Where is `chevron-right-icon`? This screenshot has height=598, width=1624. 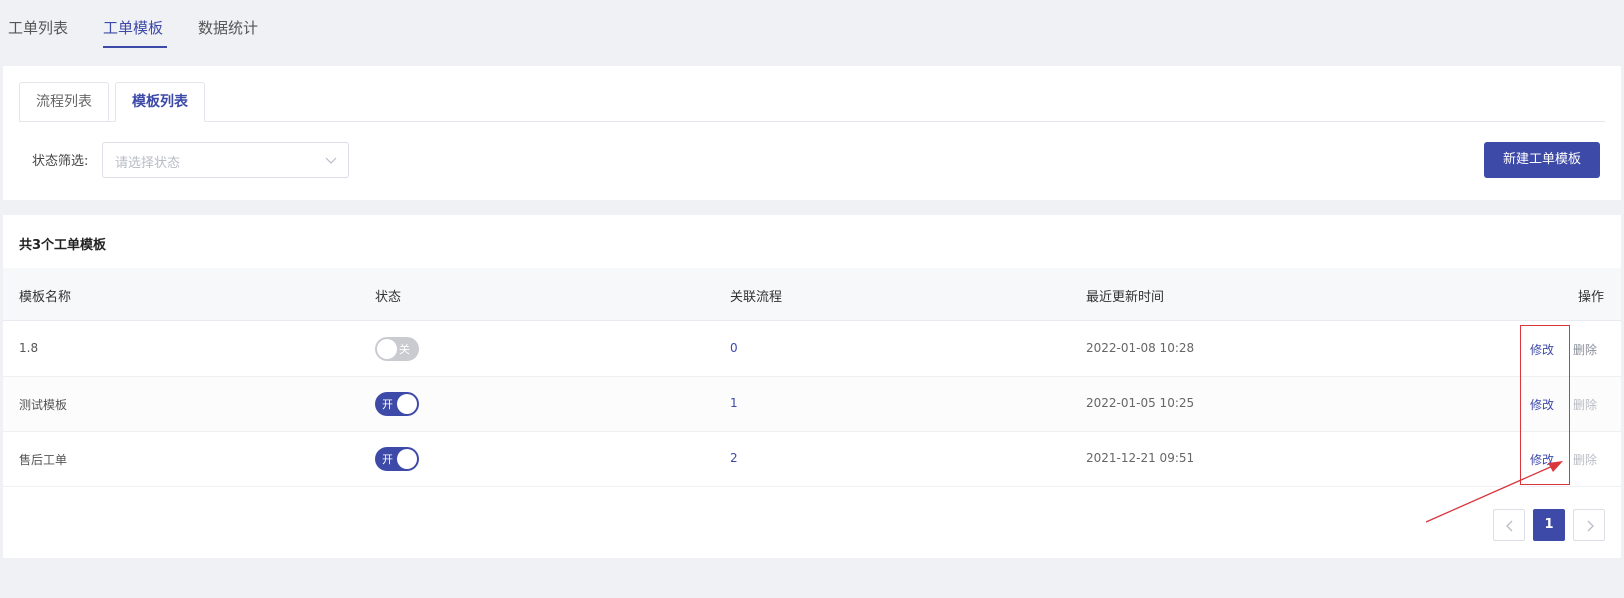
chevron-right-icon is located at coordinates (1590, 526).